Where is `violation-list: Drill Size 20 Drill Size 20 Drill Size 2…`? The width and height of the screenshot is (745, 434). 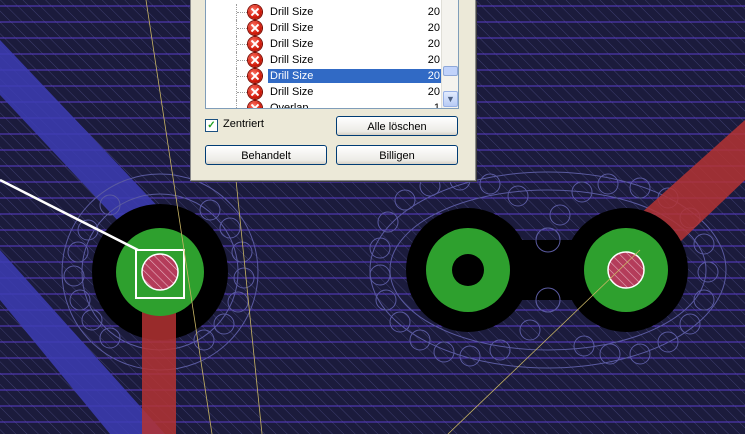 violation-list: Drill Size 20 Drill Size 20 Drill Size 2… is located at coordinates (332, 54).